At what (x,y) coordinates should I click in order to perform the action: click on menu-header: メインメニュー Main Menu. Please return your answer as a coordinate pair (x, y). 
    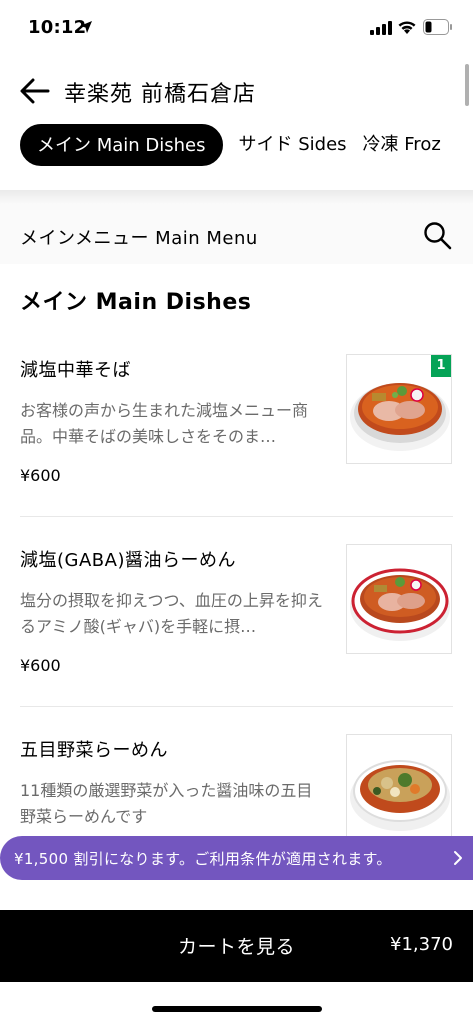
    Looking at the image, I should click on (236, 234).